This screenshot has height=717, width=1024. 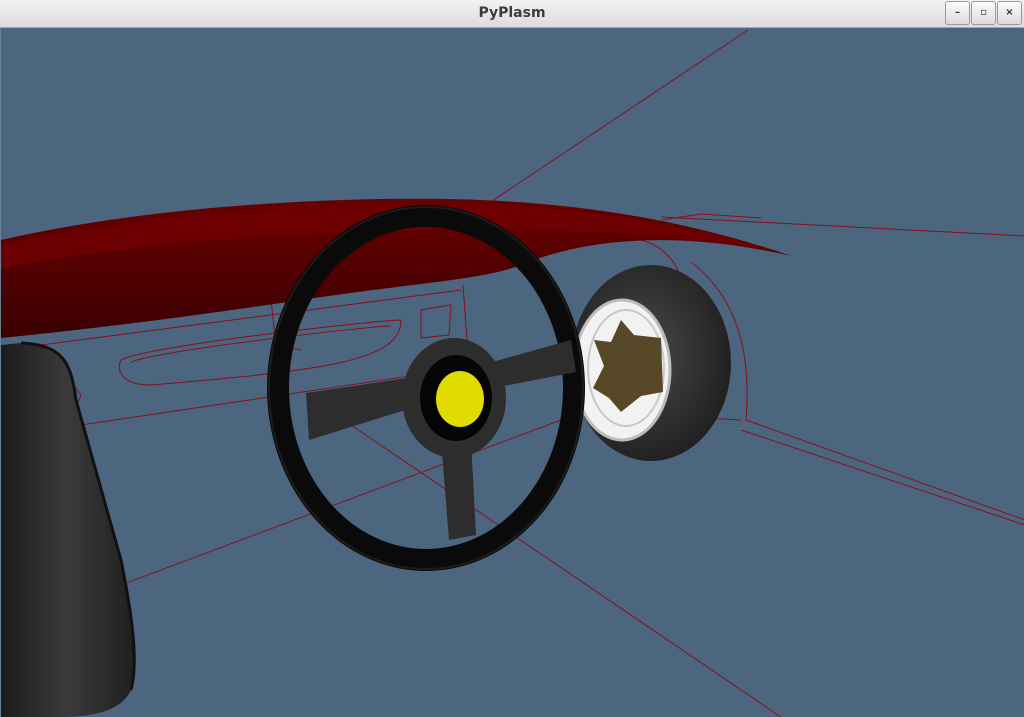 I want to click on close-icon: ×, so click(x=1009, y=12).